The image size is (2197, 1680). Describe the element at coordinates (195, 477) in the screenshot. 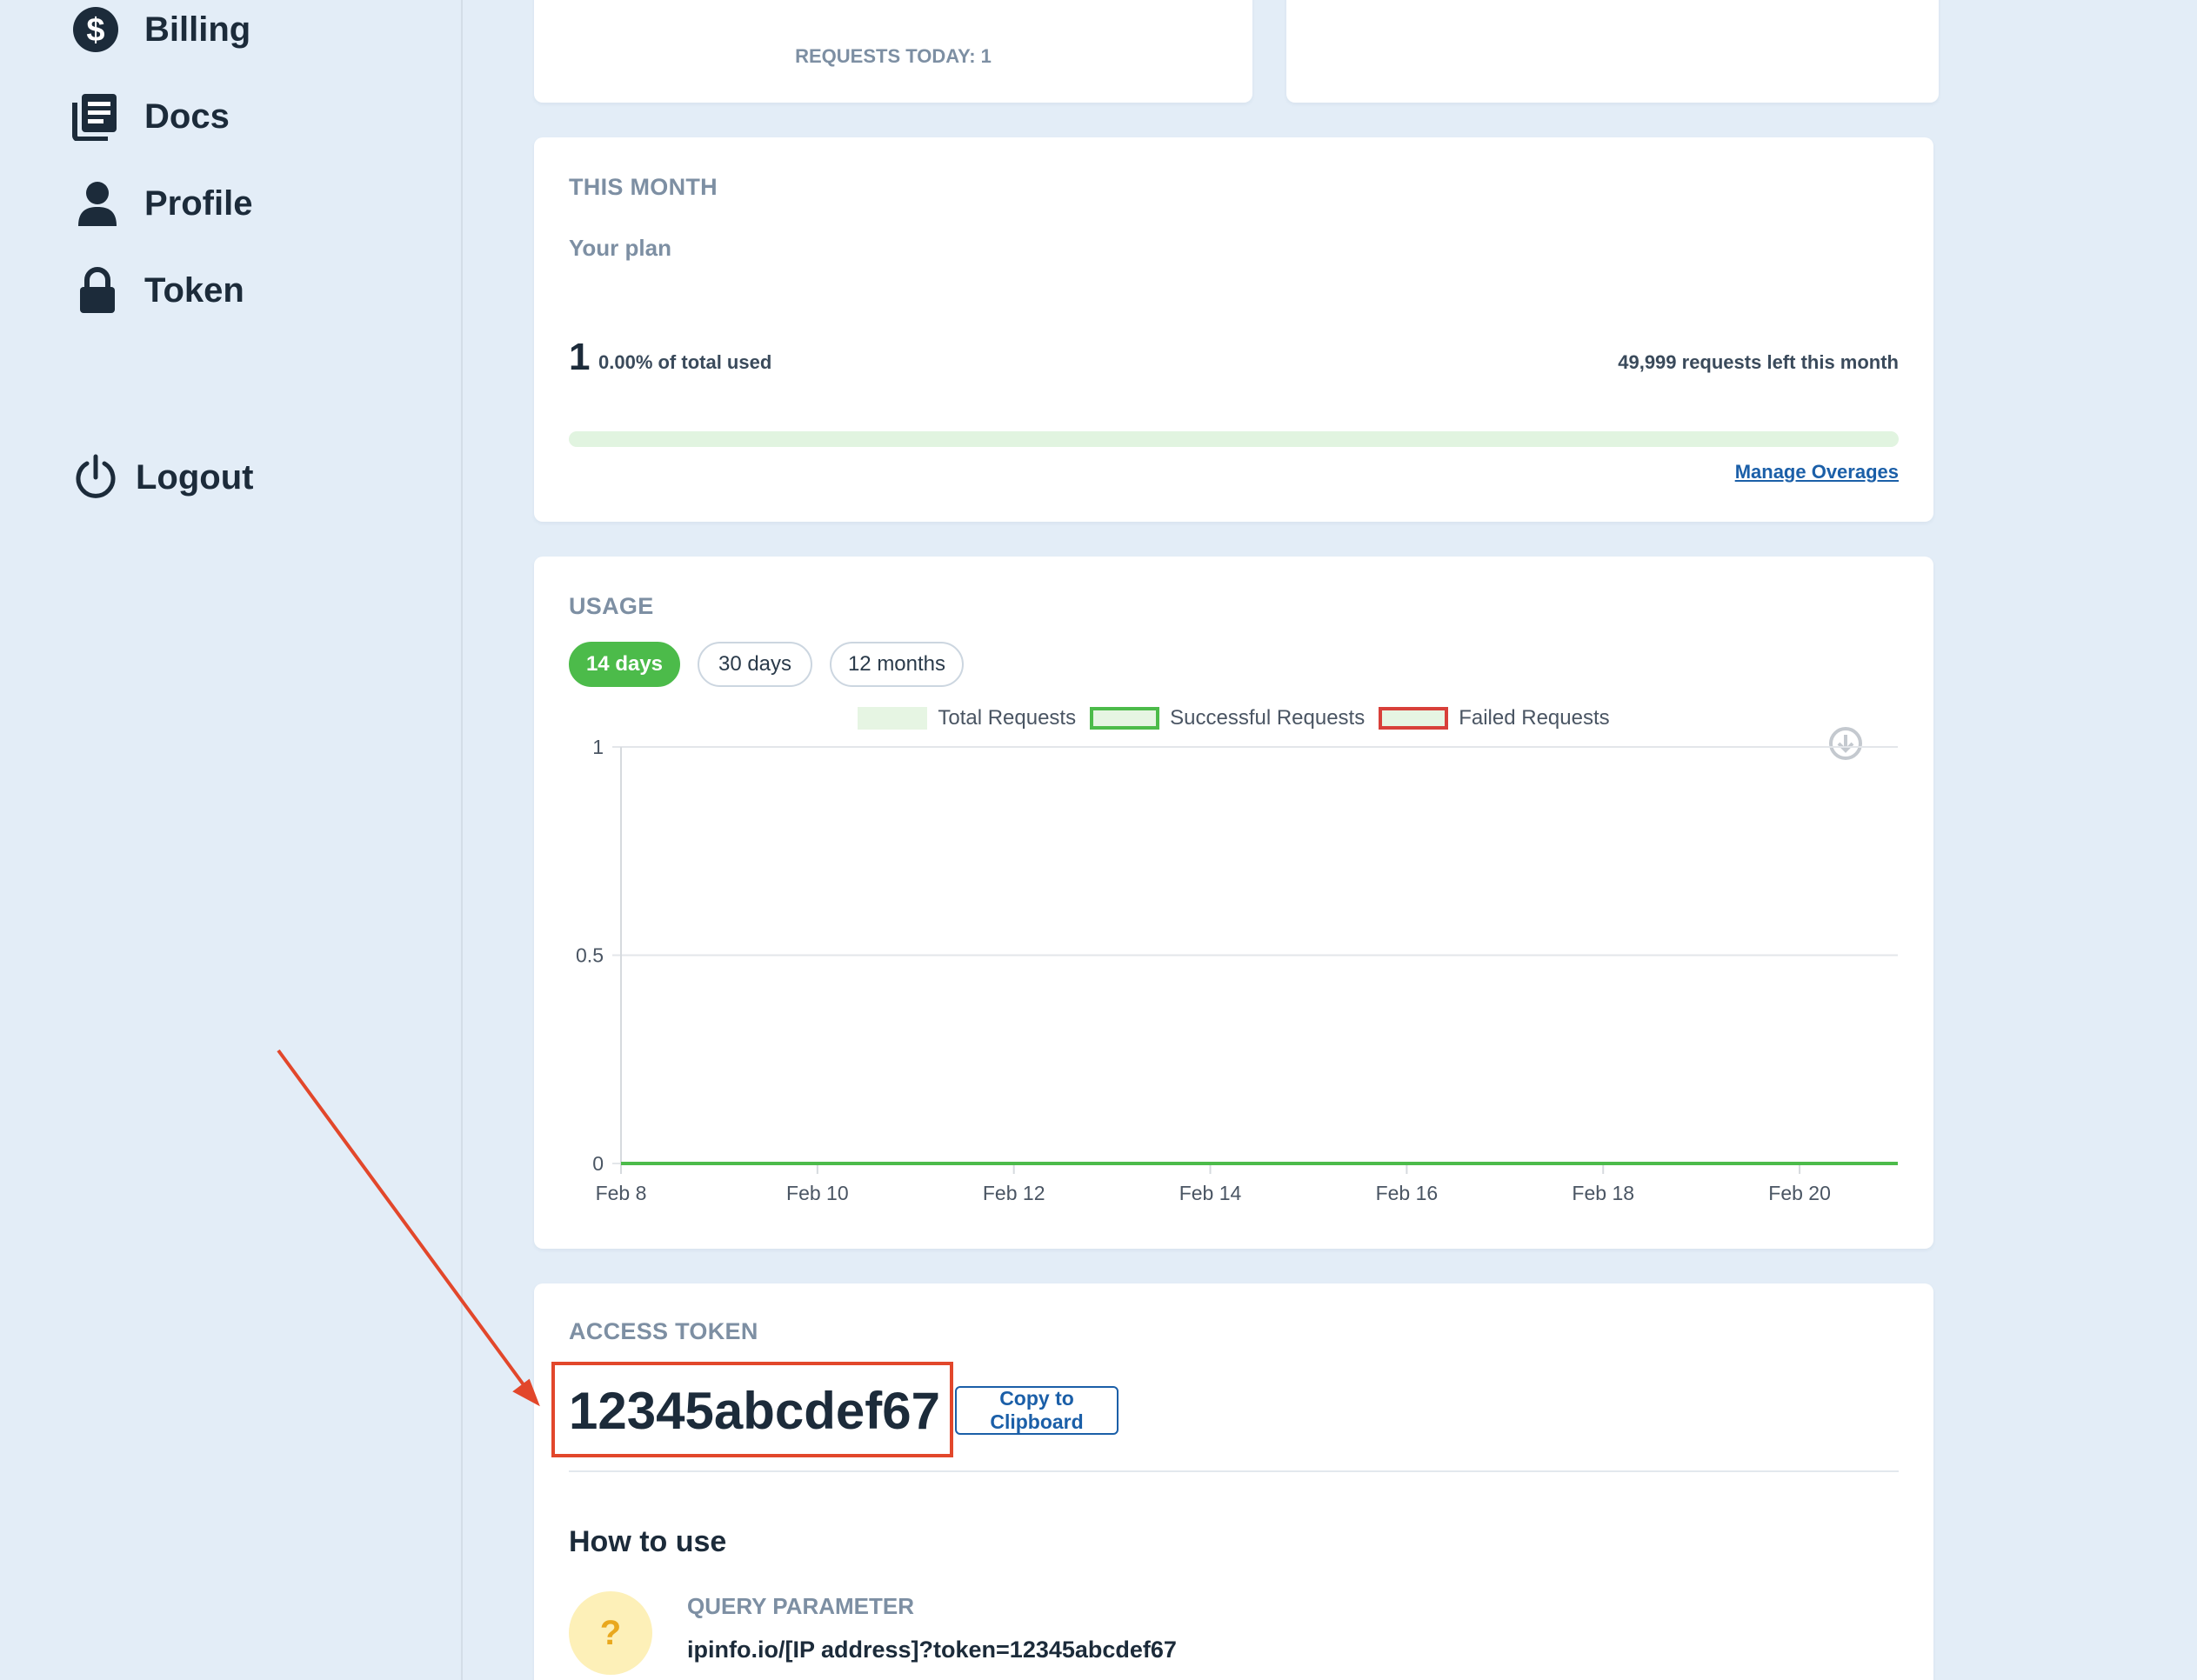

I see `logout-label: Logout` at that location.